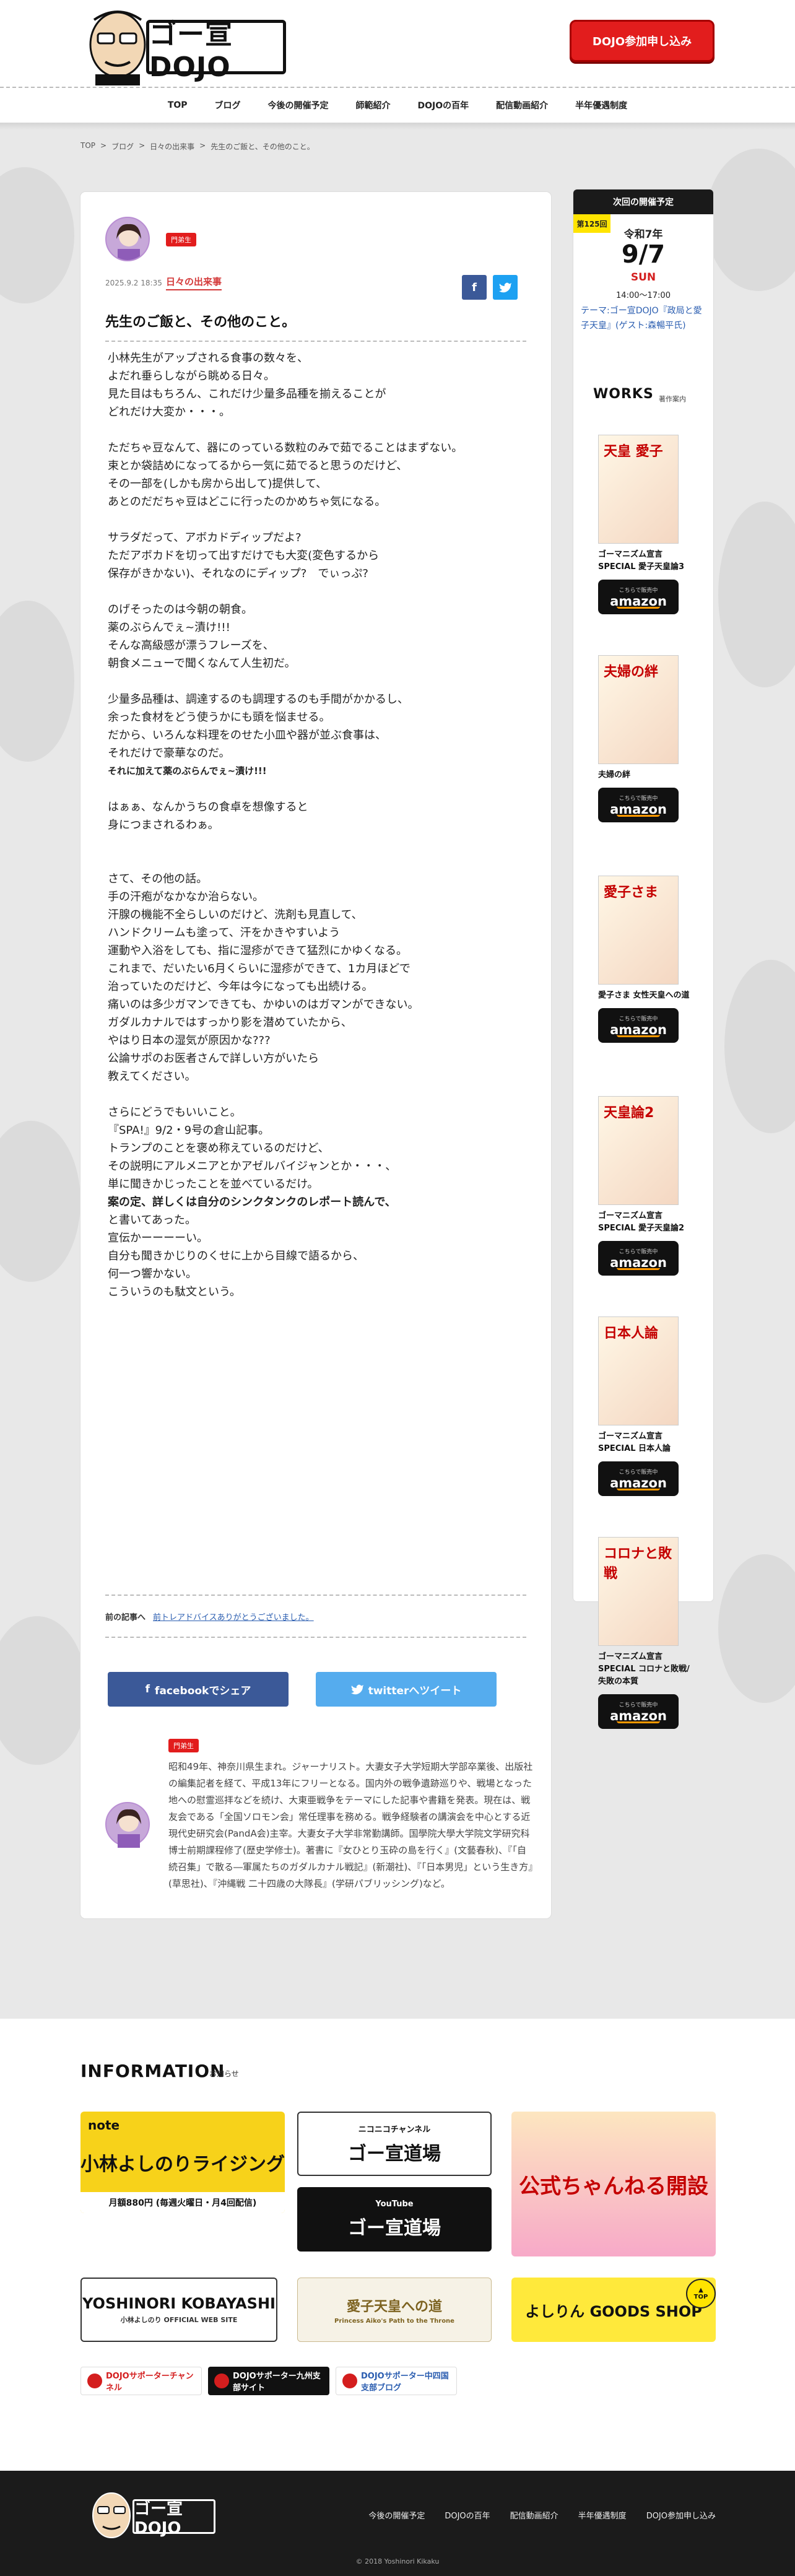 The height and width of the screenshot is (2576, 795). What do you see at coordinates (522, 105) in the screenshot?
I see `nav-item-videos: 配信動画紹介` at bounding box center [522, 105].